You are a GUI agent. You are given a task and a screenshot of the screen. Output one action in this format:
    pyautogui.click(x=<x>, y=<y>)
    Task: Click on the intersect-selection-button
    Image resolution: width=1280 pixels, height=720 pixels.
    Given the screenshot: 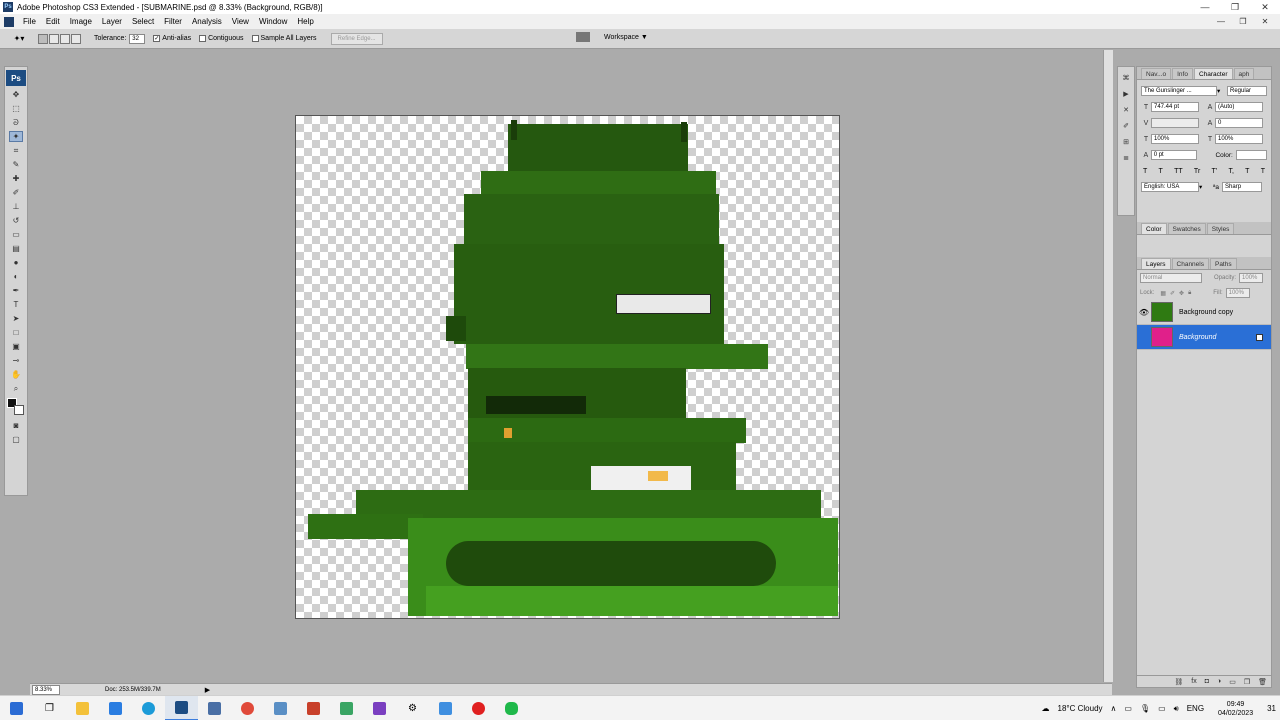 What is the action you would take?
    pyautogui.click(x=76, y=38)
    